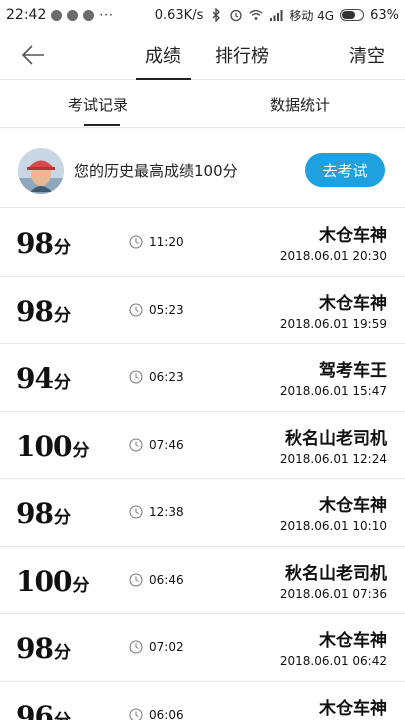  I want to click on duration: 06:06, so click(156, 714).